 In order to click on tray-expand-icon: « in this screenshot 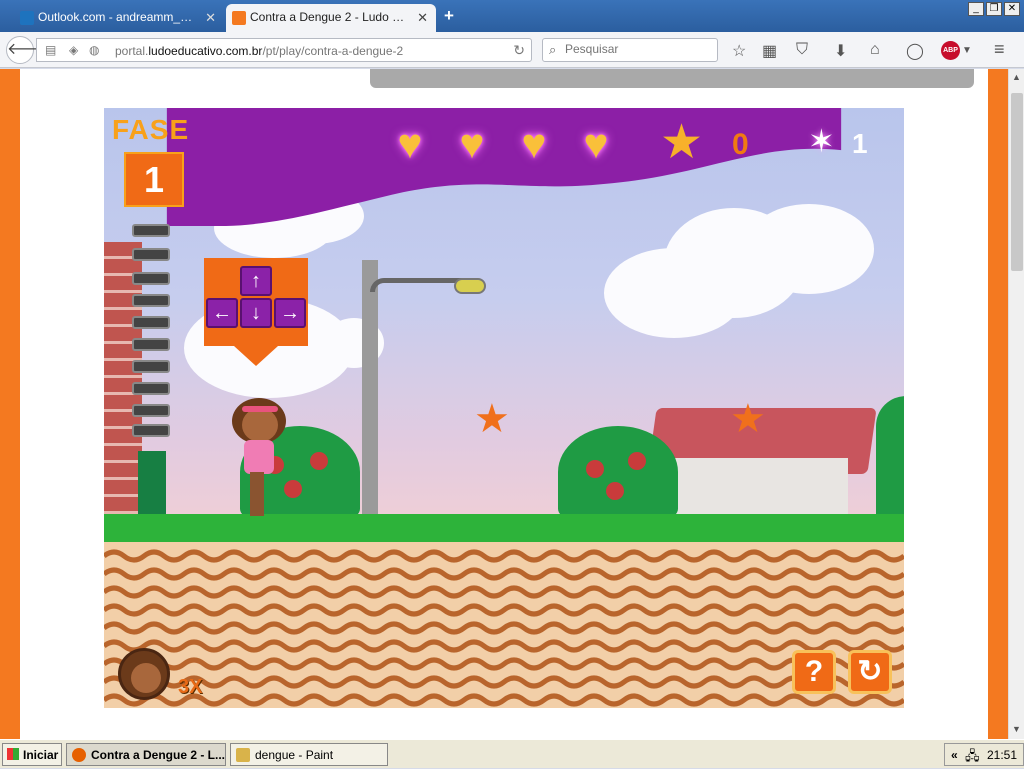, I will do `click(954, 755)`.